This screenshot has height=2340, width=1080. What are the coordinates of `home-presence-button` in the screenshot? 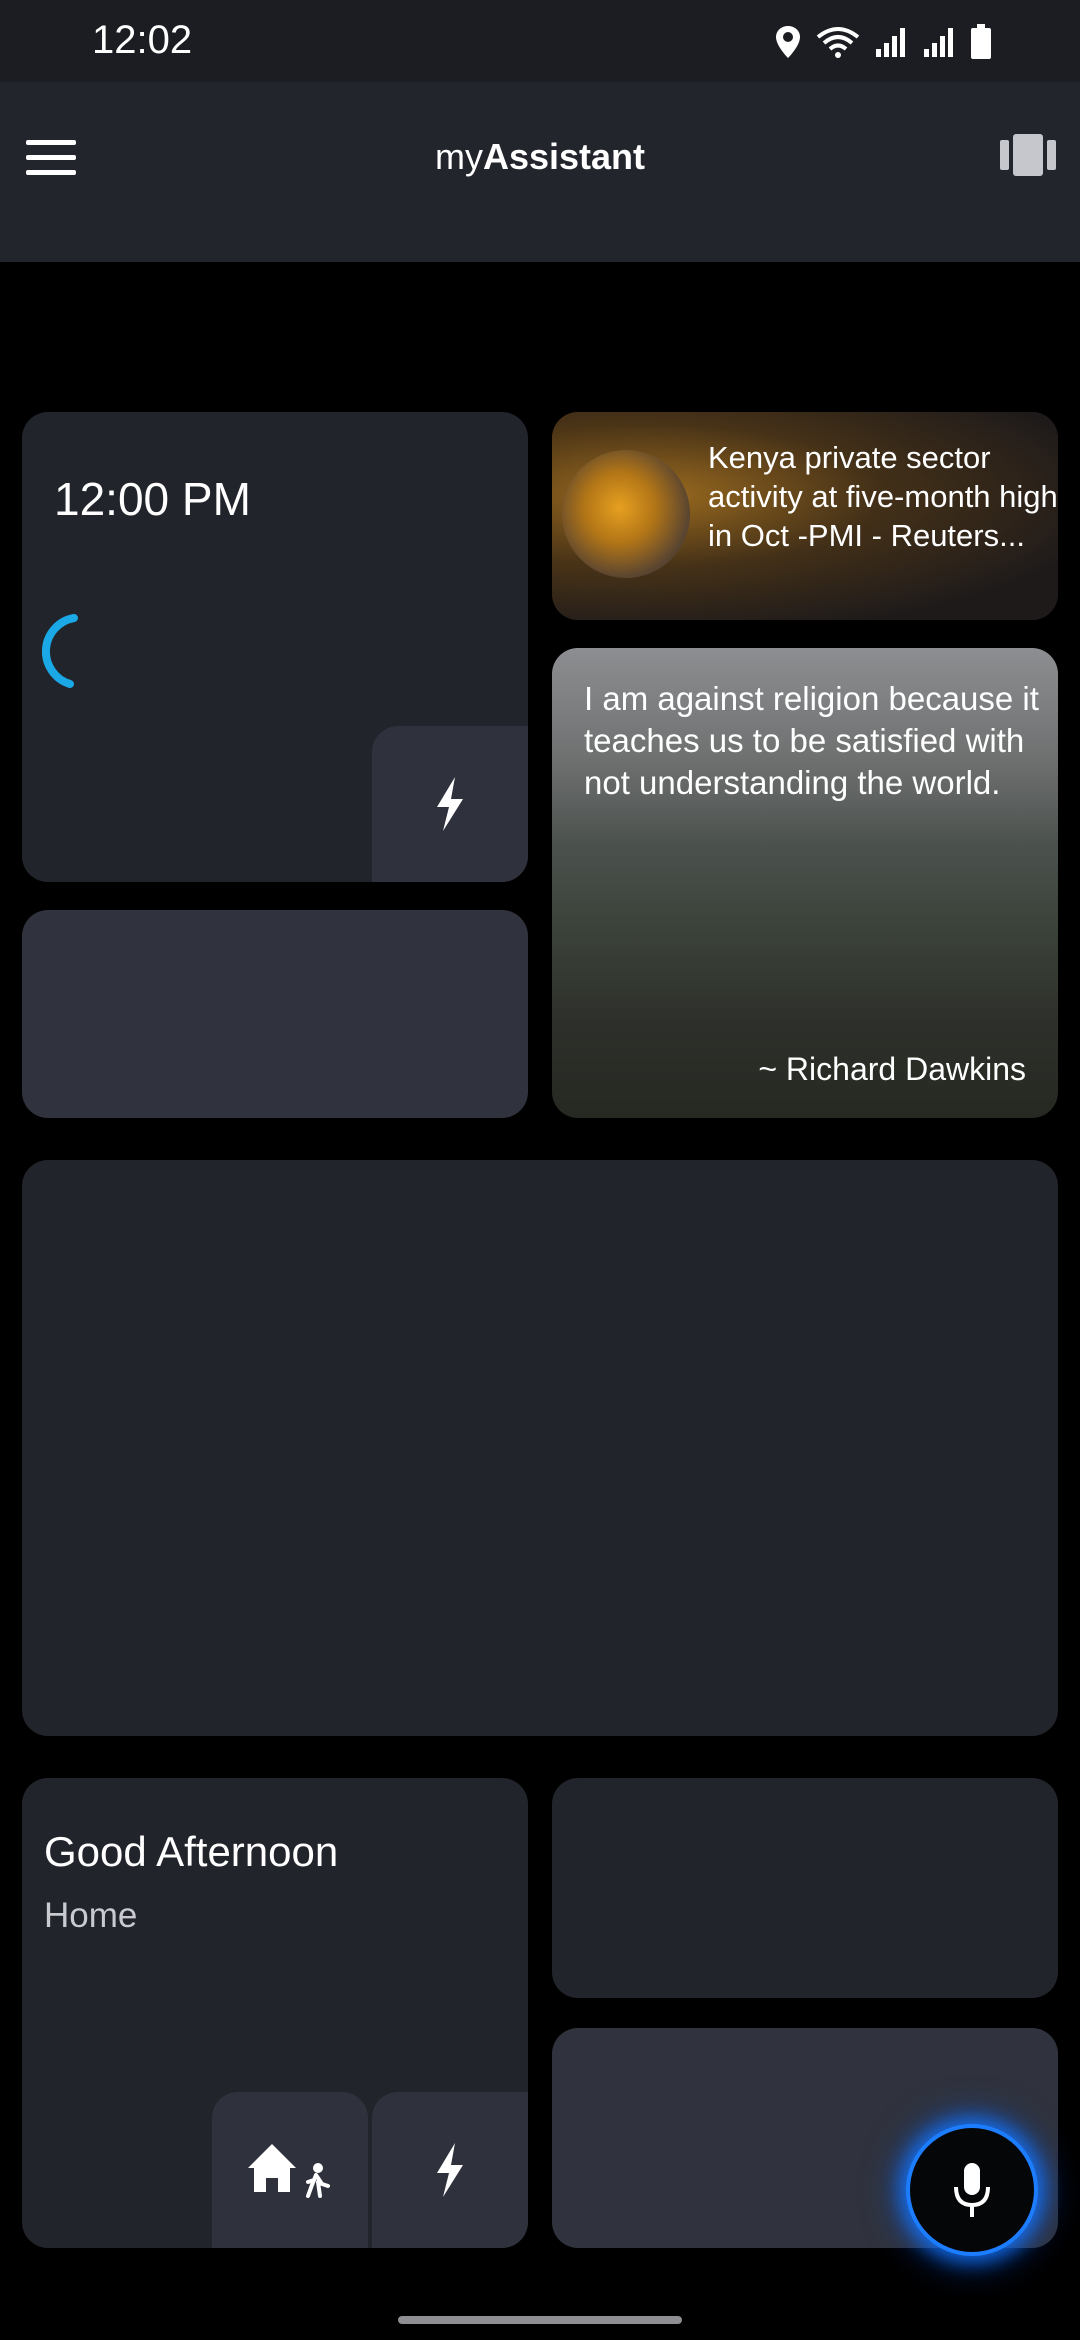 It's located at (290, 2170).